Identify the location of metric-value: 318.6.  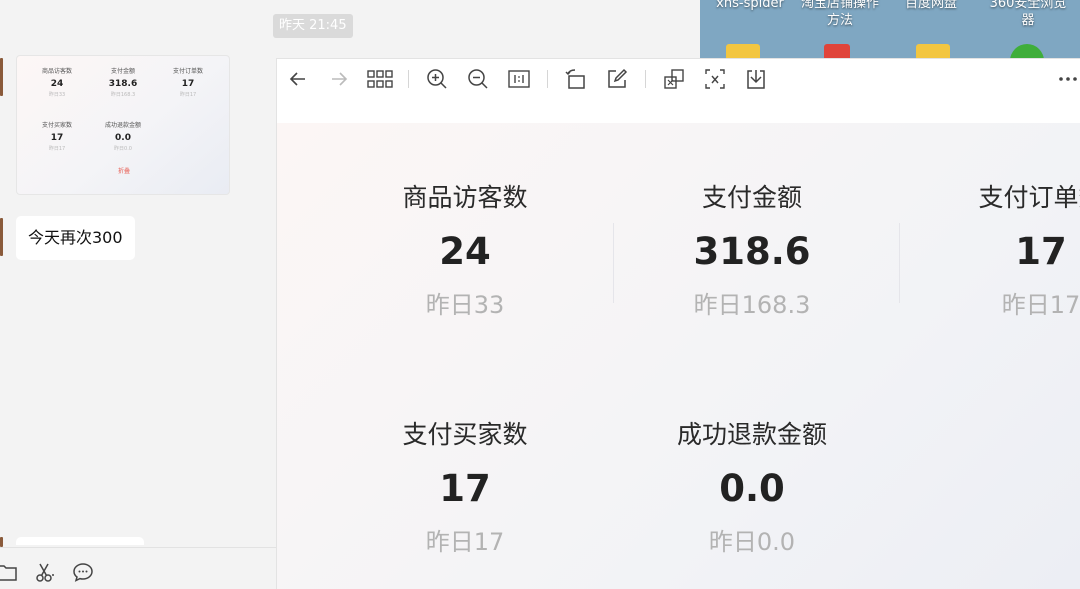
(752, 251).